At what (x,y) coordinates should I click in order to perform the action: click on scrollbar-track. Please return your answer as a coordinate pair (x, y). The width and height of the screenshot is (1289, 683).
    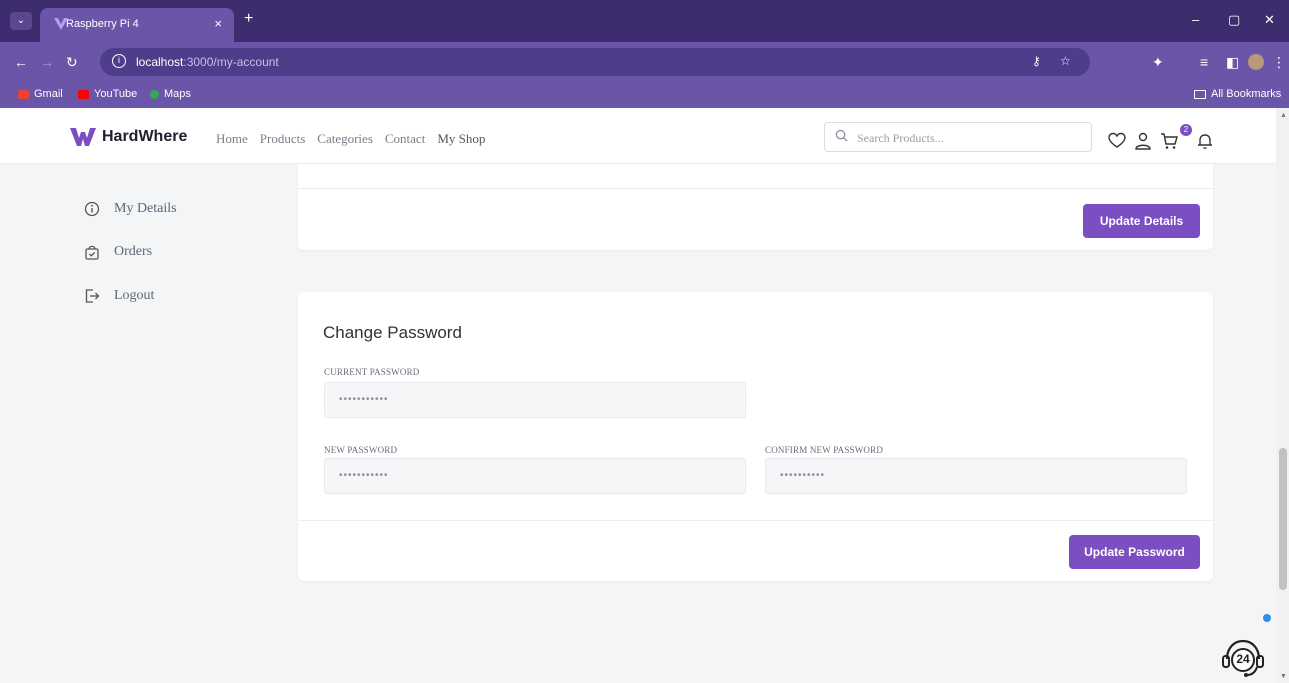
    Looking at the image, I should click on (1282, 395).